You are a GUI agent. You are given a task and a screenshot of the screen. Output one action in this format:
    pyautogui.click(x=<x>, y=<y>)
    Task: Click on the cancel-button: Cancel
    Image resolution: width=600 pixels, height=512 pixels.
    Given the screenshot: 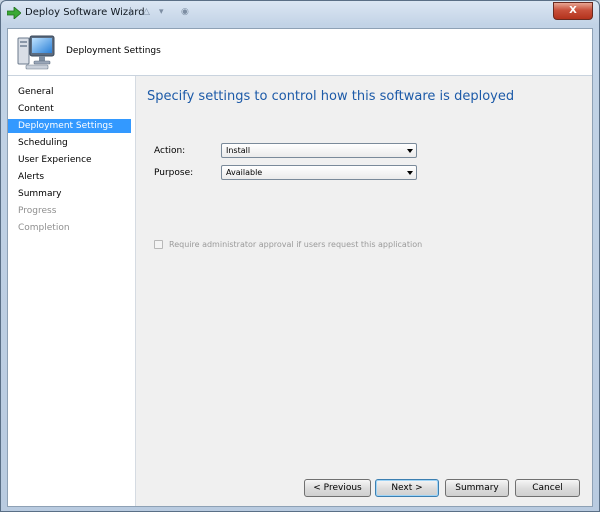 What is the action you would take?
    pyautogui.click(x=547, y=488)
    